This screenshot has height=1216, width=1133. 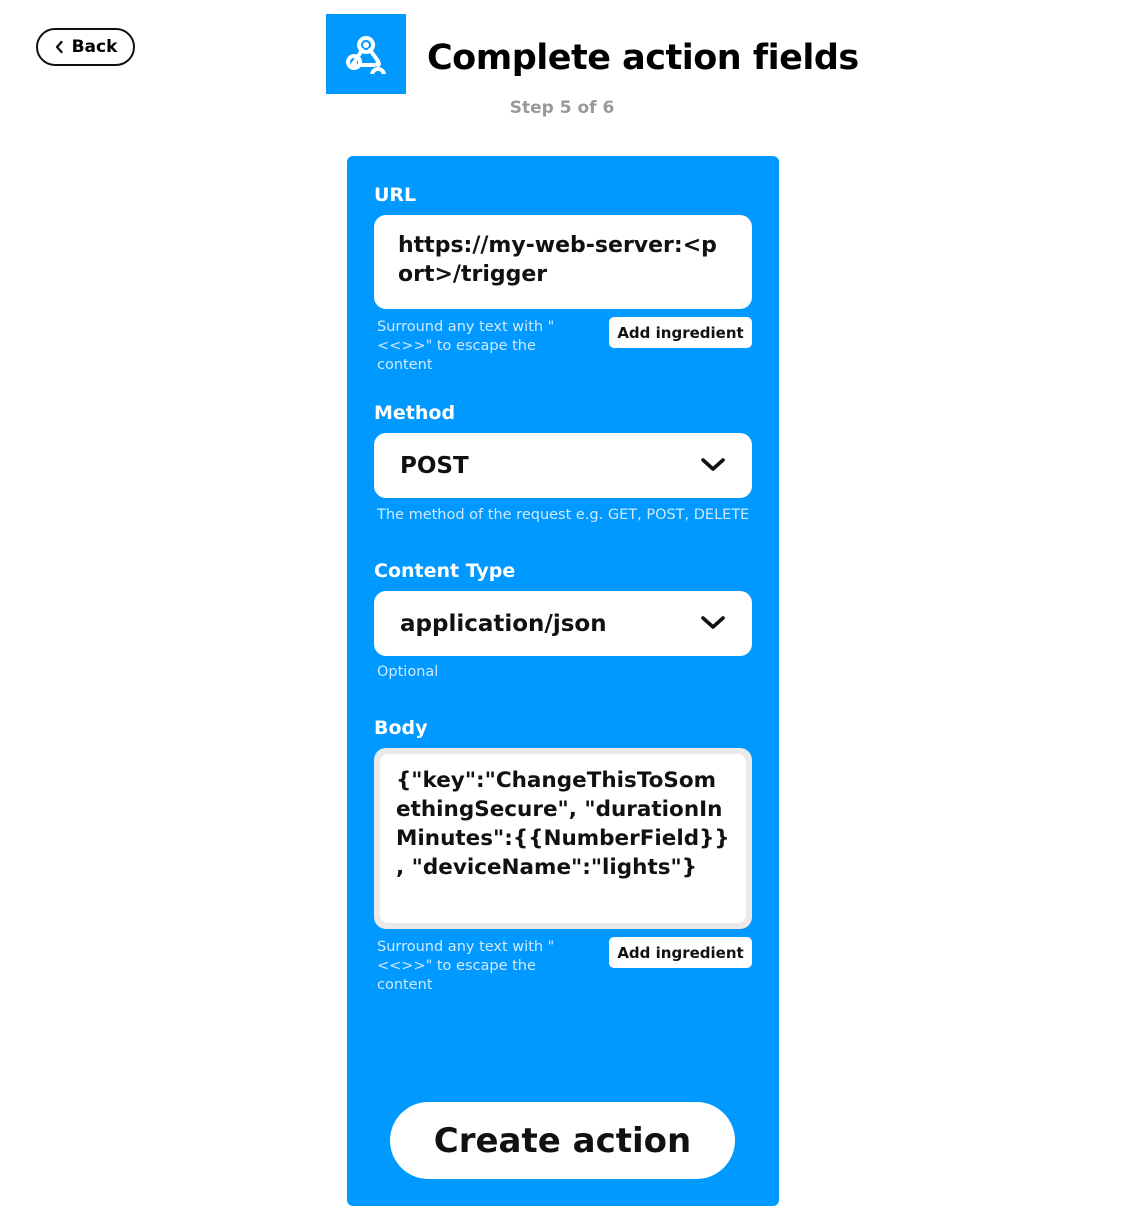 I want to click on page-title: Complete action fields, so click(x=643, y=58).